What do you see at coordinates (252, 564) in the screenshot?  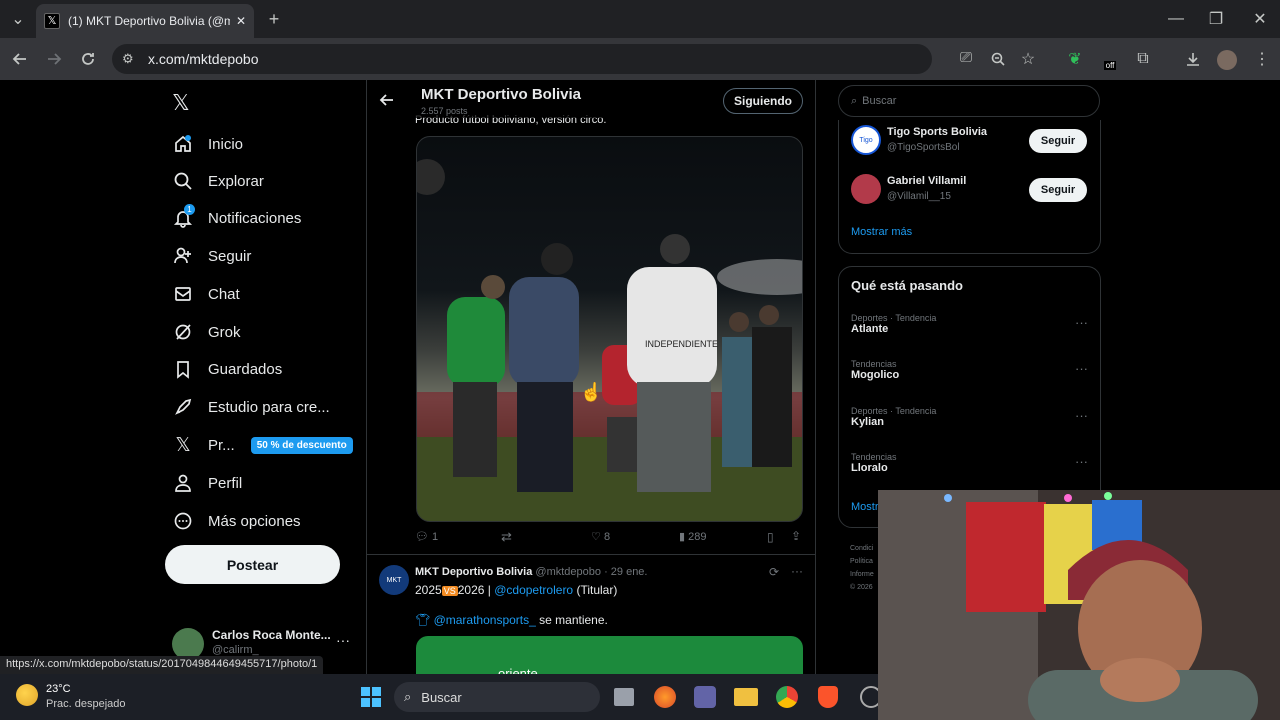 I see `post-button: Postear` at bounding box center [252, 564].